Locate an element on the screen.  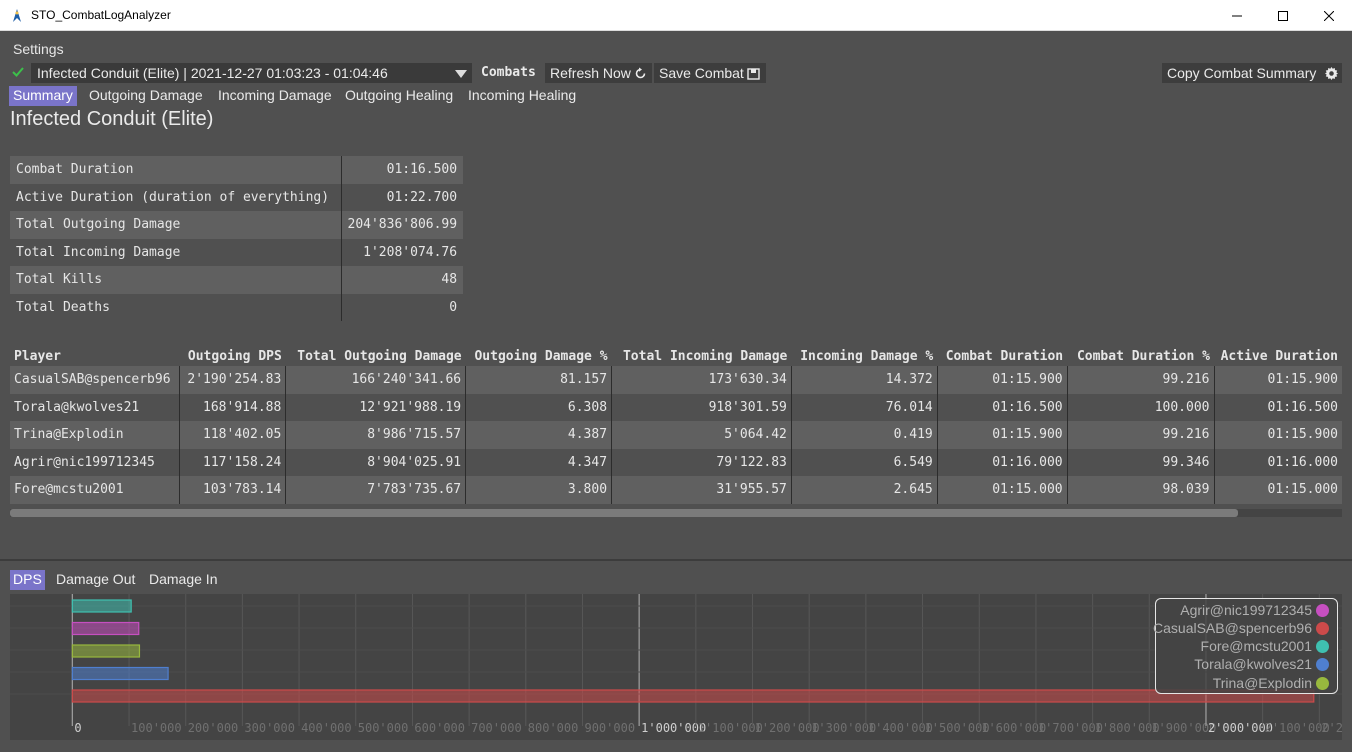
table-cell: 4.387 is located at coordinates (538, 435).